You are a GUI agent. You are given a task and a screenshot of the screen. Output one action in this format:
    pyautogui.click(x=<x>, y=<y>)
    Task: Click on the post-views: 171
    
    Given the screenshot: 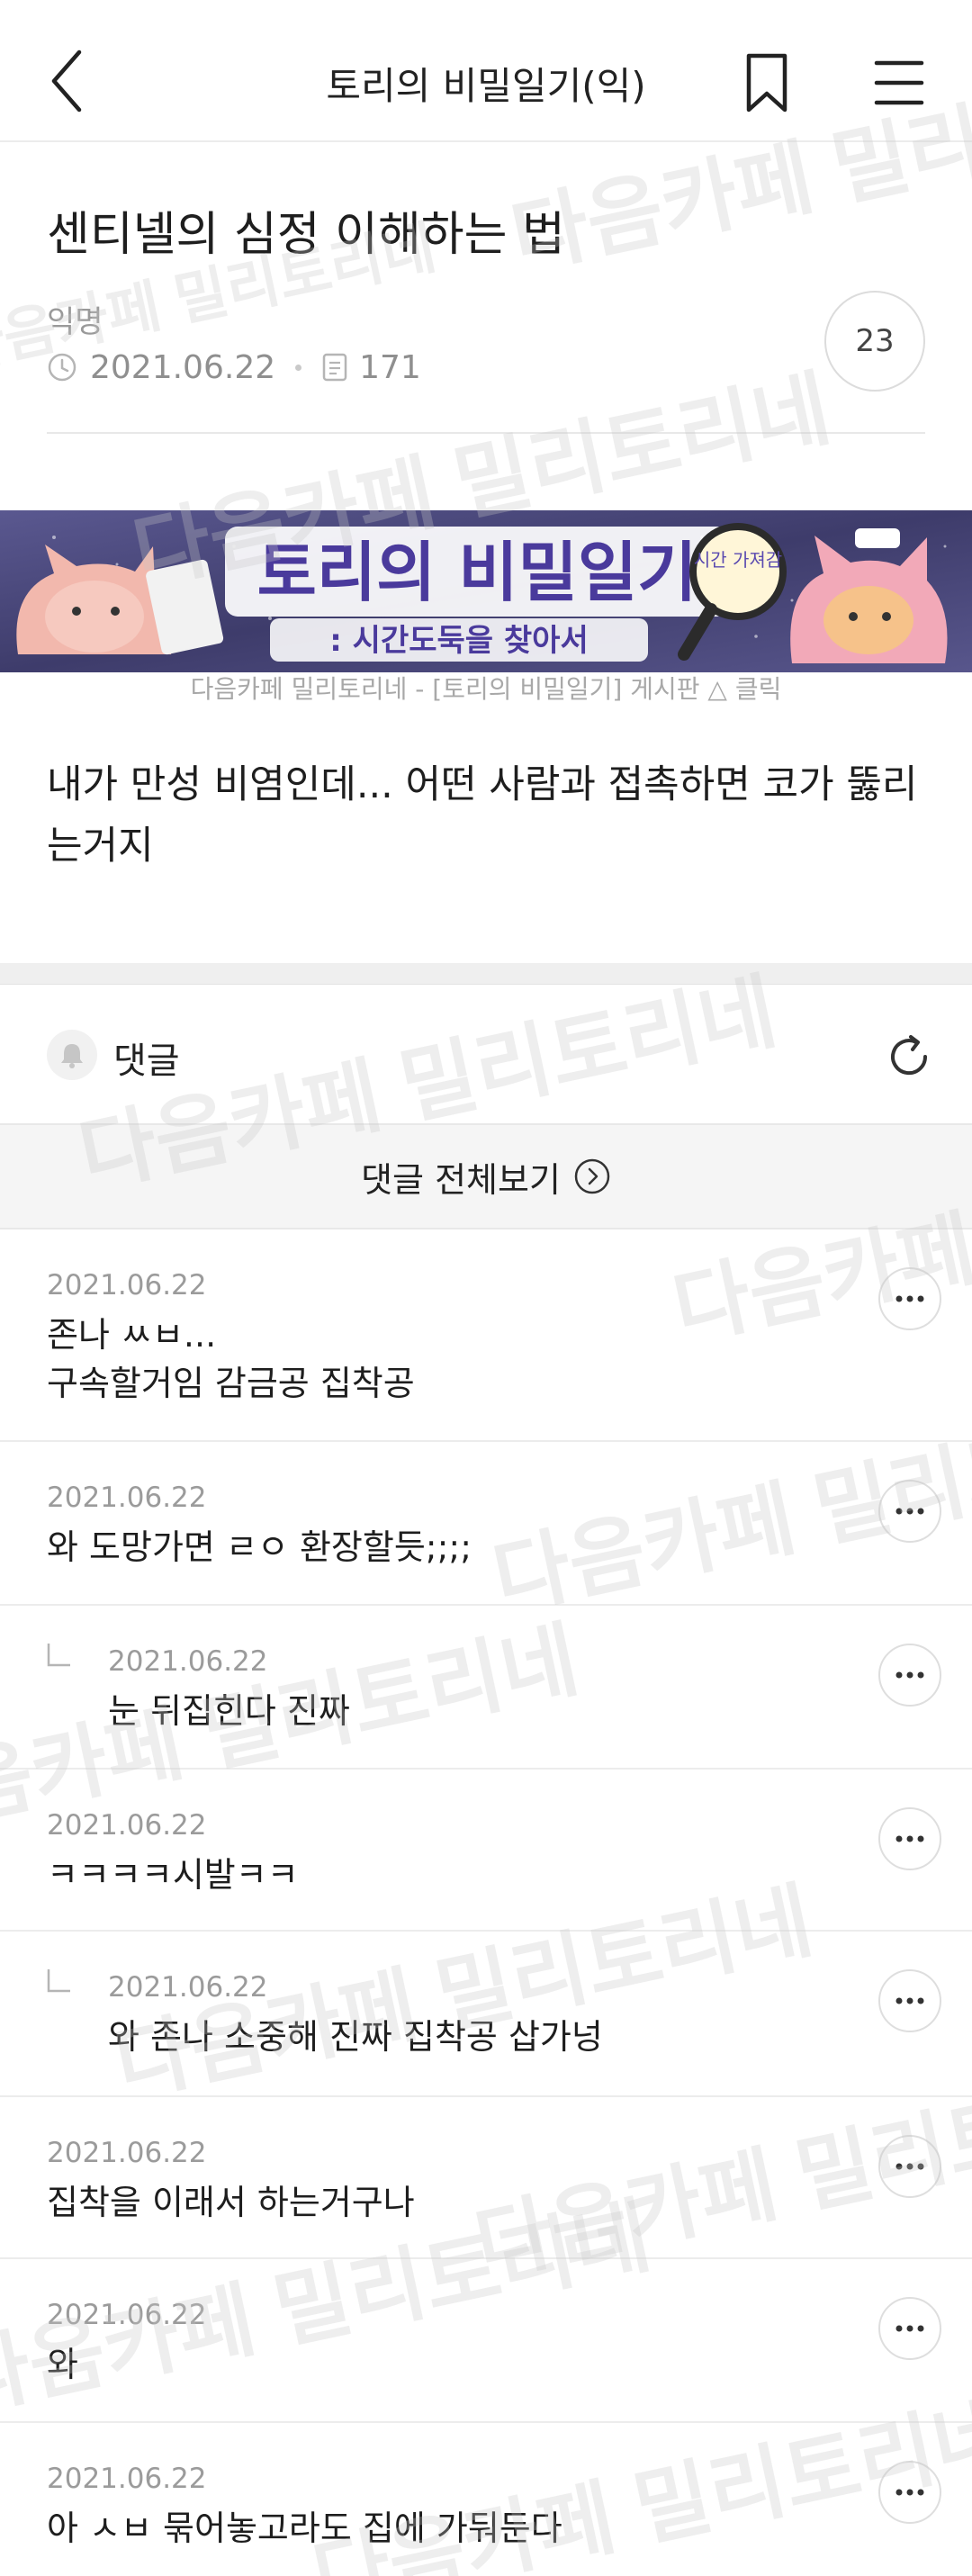 What is the action you would take?
    pyautogui.click(x=390, y=367)
    